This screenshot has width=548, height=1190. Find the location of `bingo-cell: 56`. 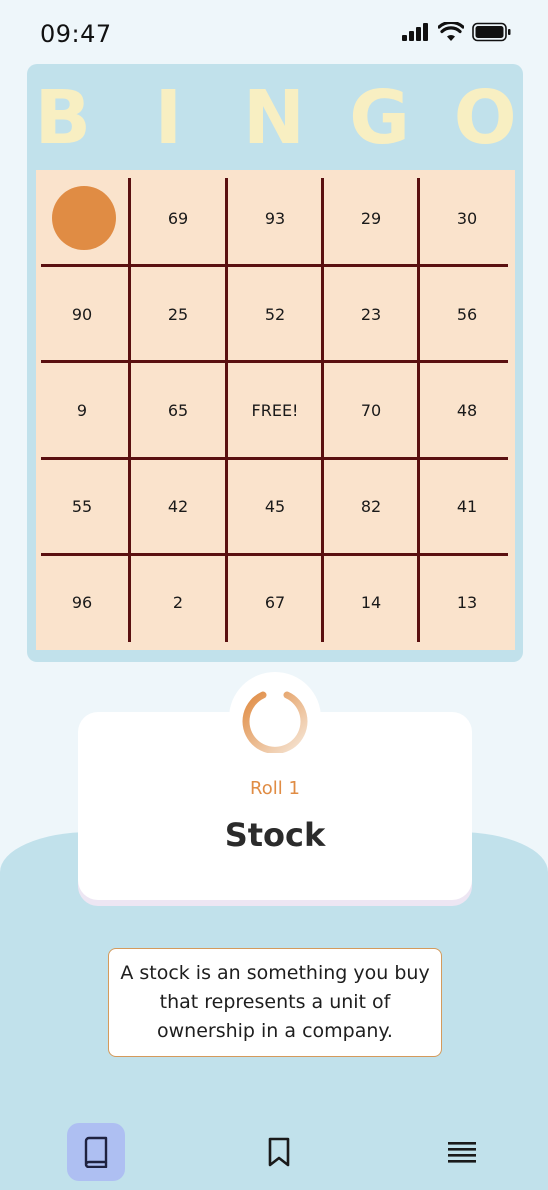

bingo-cell: 56 is located at coordinates (467, 314).